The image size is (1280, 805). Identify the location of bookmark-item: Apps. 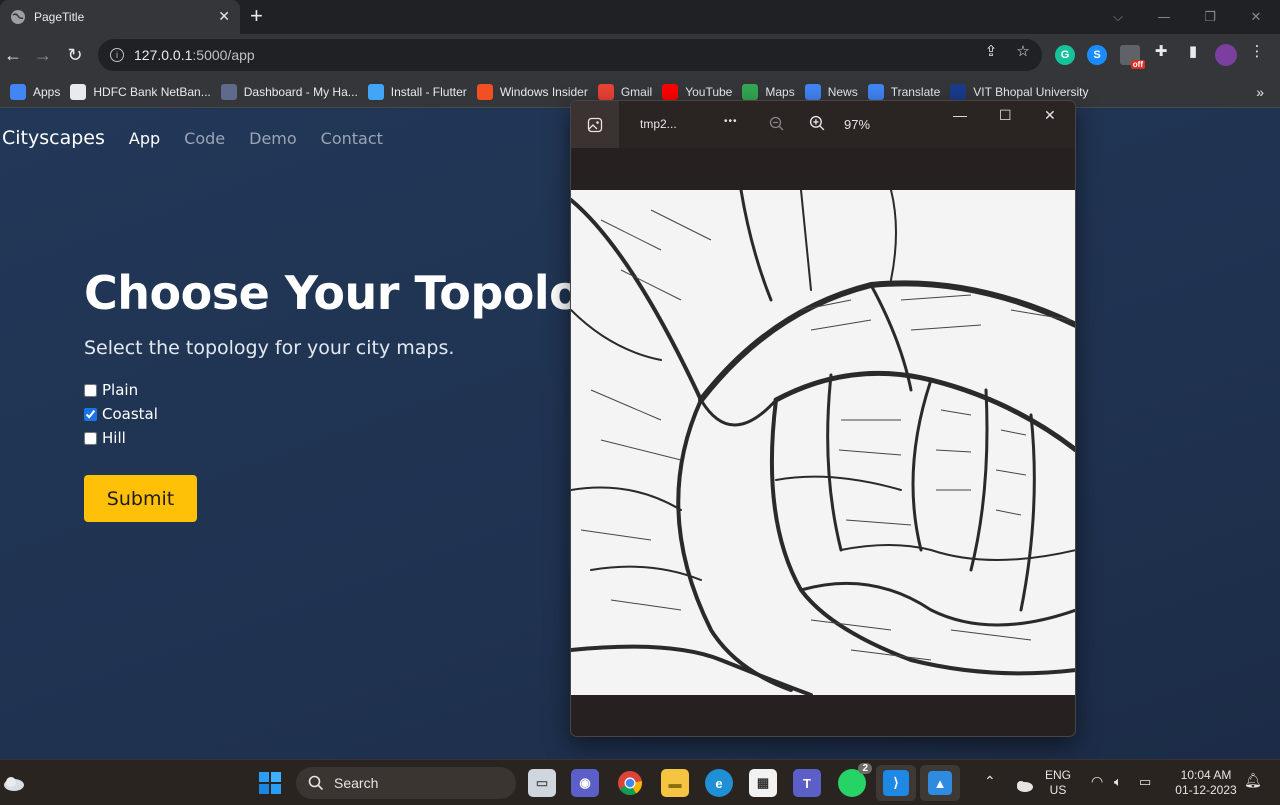
(35, 91).